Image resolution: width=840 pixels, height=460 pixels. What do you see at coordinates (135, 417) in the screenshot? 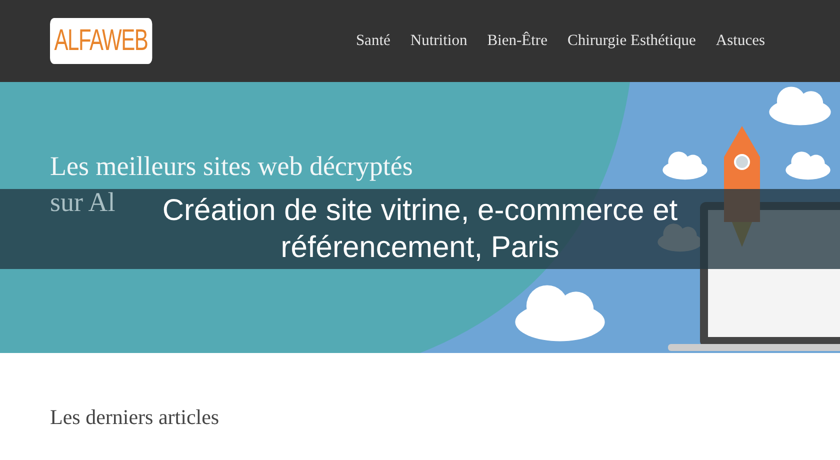
I see `section-heading: Les derniers articles` at bounding box center [135, 417].